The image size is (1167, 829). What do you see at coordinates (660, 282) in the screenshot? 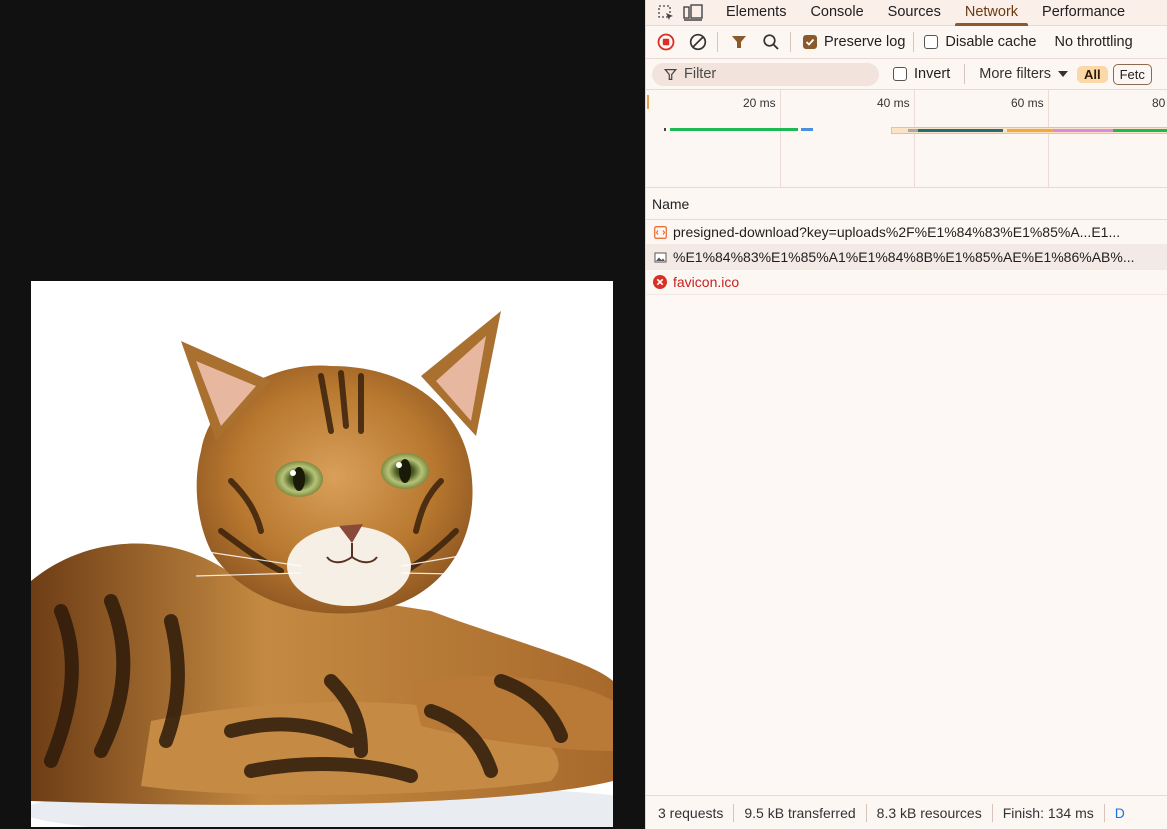
I see `error-icon` at bounding box center [660, 282].